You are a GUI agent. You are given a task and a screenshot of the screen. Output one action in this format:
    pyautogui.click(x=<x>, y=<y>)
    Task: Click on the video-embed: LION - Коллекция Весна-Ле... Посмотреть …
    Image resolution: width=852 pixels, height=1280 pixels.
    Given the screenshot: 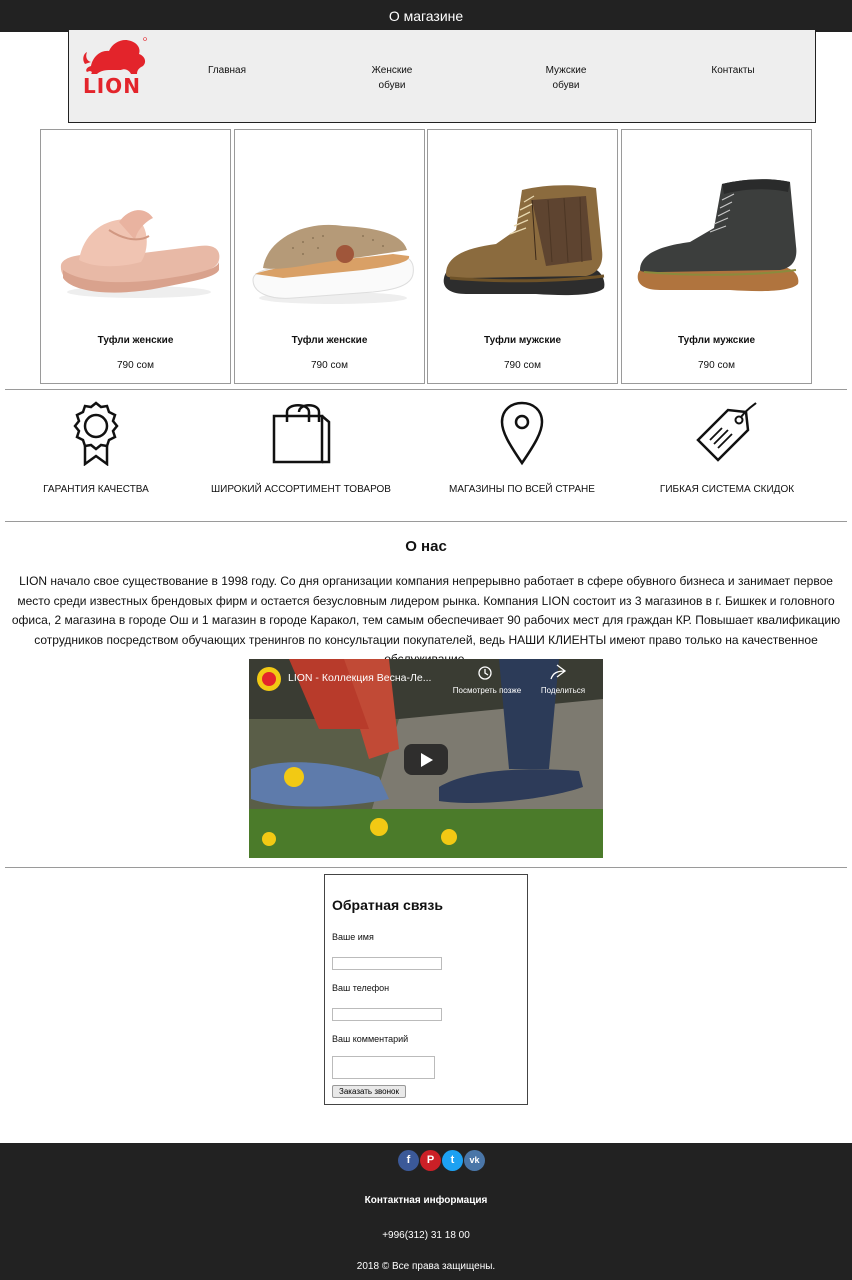 What is the action you would take?
    pyautogui.click(x=426, y=758)
    